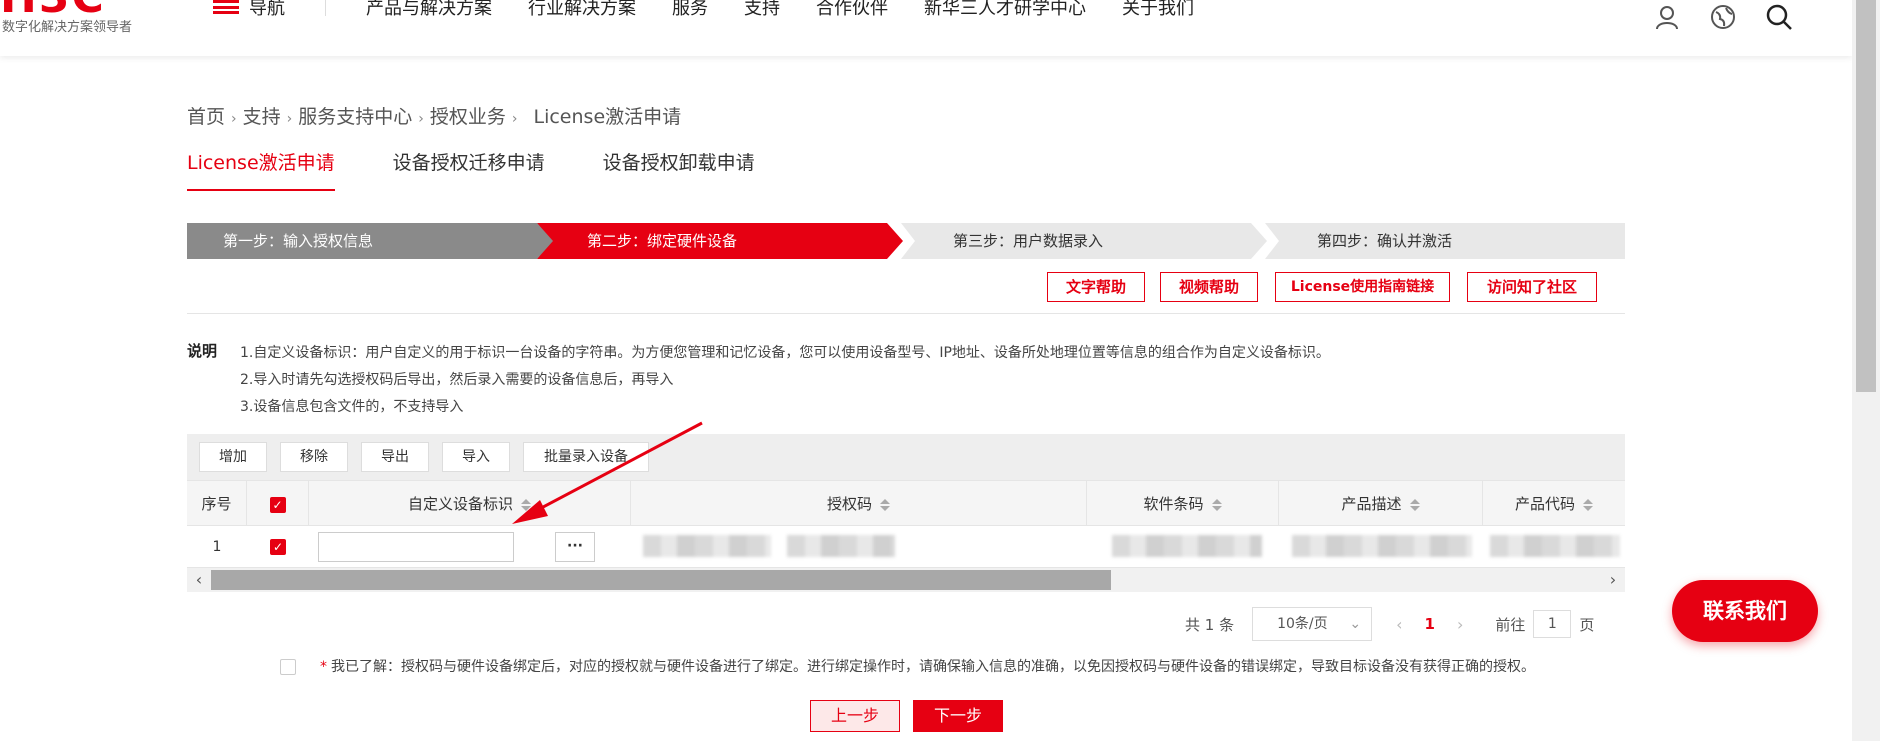 The width and height of the screenshot is (1880, 741). Describe the element at coordinates (370, 241) in the screenshot. I see `step-1-done: 第一步：输入授权信息` at that location.